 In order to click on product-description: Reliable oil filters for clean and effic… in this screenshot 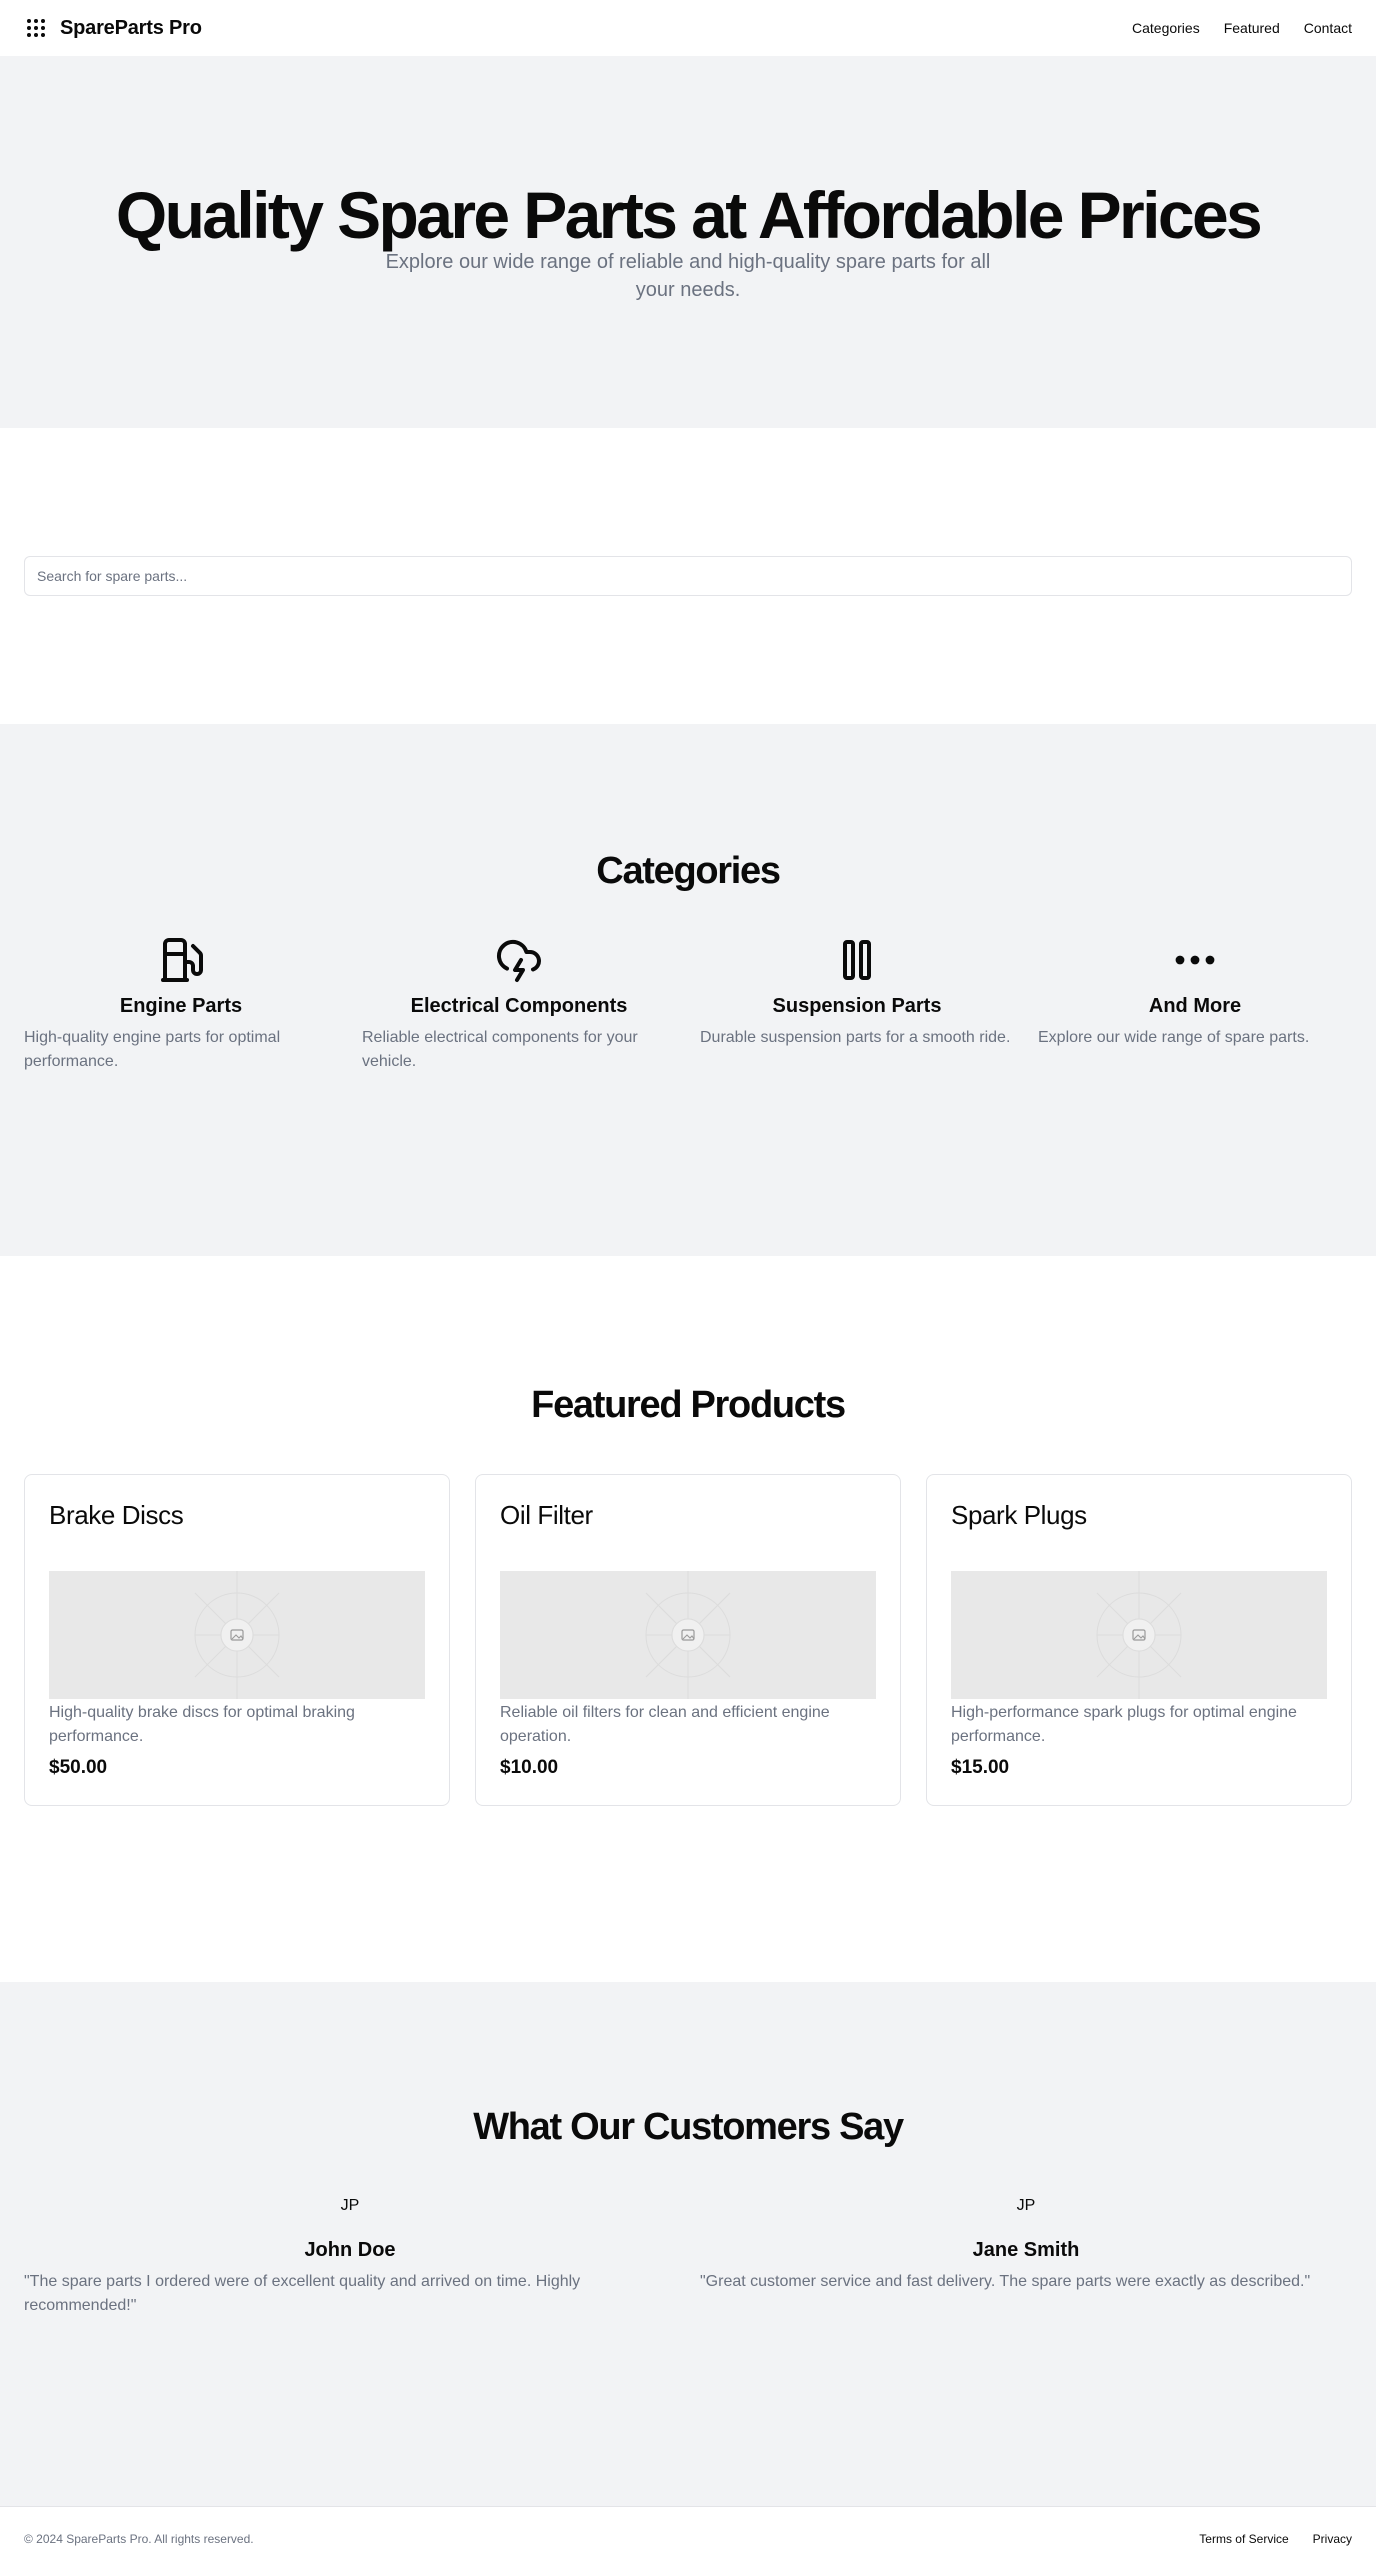, I will do `click(665, 1724)`.